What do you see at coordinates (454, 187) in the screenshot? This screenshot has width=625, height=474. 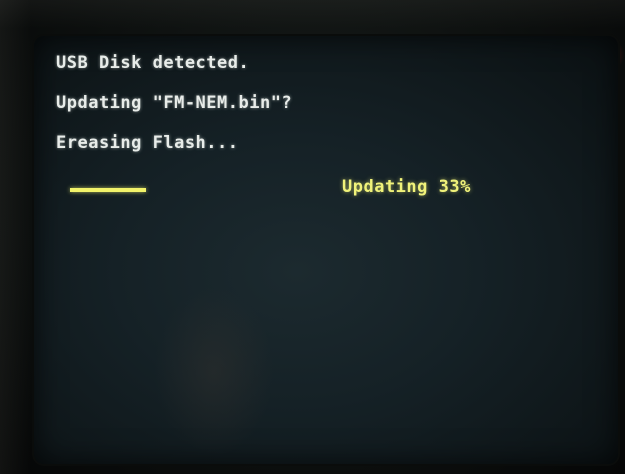 I see `update-status-percent: 33%` at bounding box center [454, 187].